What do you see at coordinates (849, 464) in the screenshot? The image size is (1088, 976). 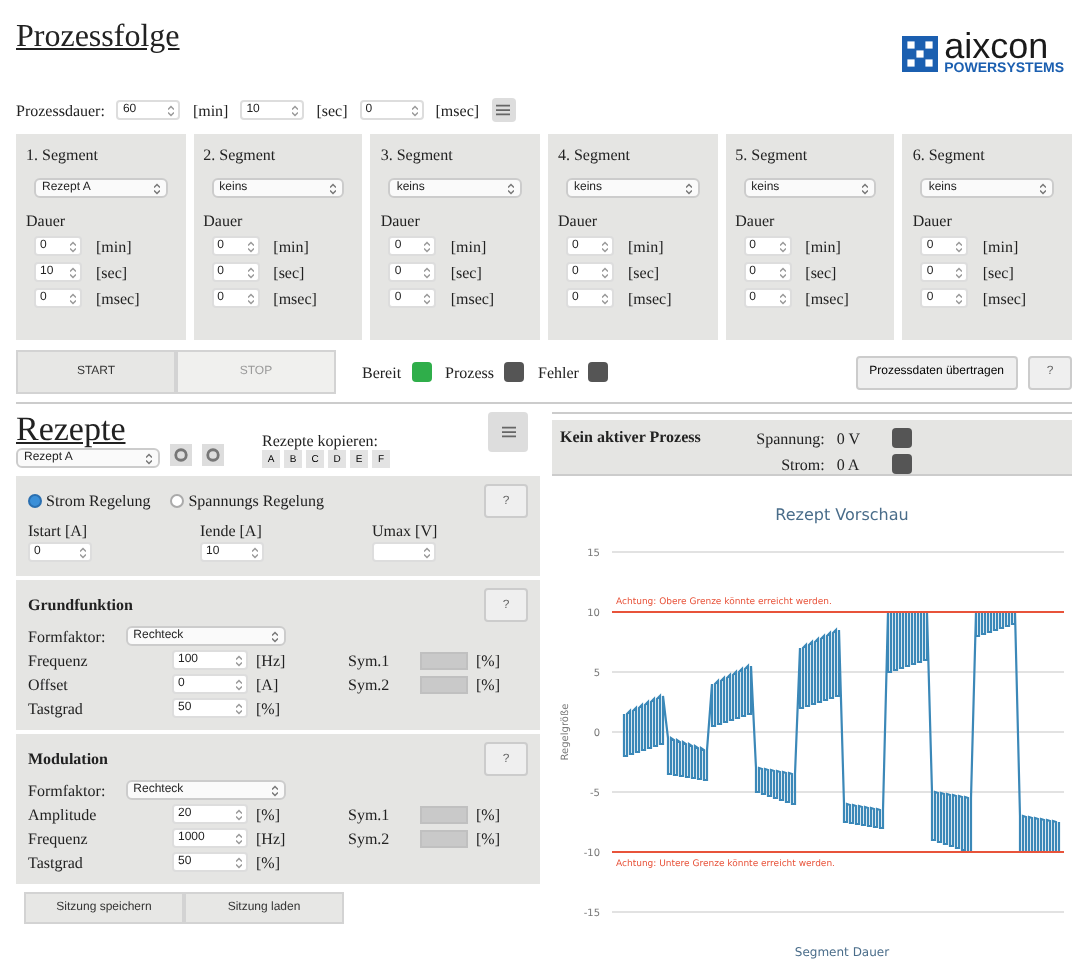 I see `reading-value: 0 A` at bounding box center [849, 464].